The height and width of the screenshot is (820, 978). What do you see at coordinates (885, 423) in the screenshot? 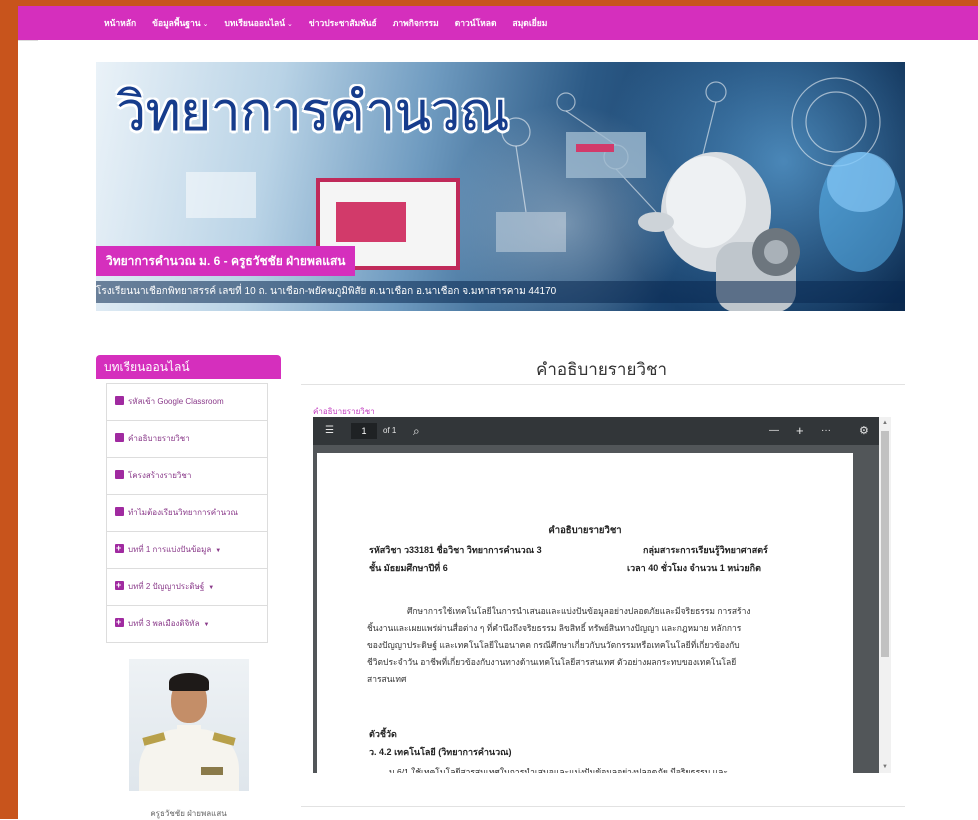
I see `scroll-up-icon: ▲` at bounding box center [885, 423].